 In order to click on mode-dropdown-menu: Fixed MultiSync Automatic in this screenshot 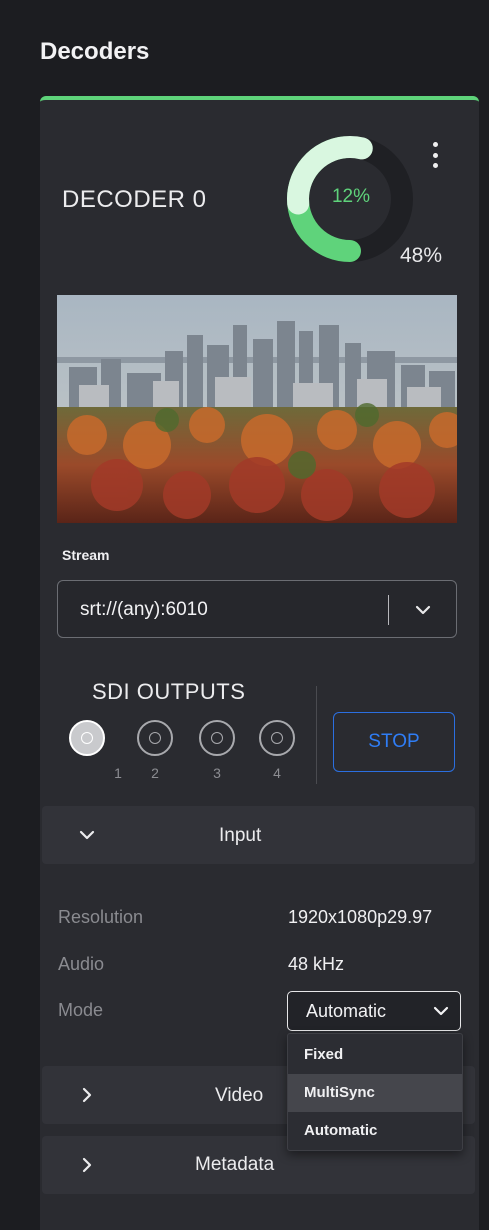, I will do `click(375, 1092)`.